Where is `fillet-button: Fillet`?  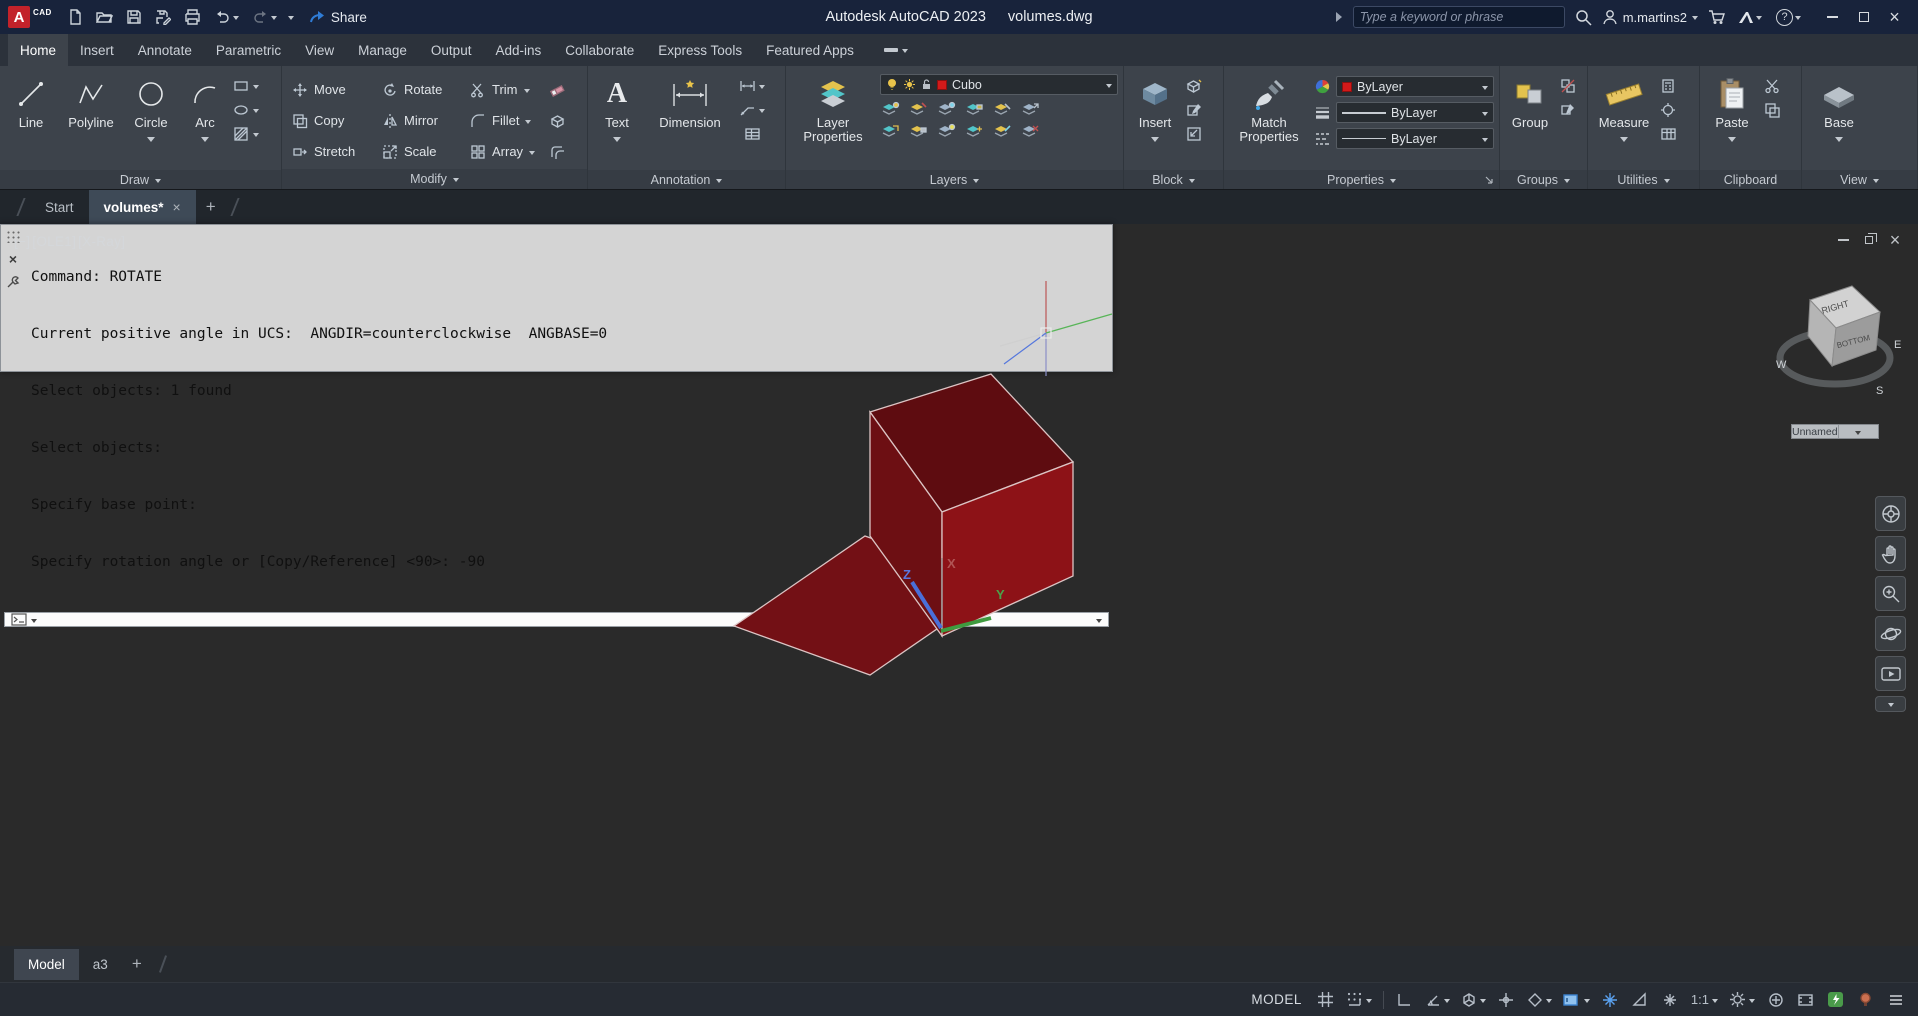
fillet-button: Fillet is located at coordinates (507, 121).